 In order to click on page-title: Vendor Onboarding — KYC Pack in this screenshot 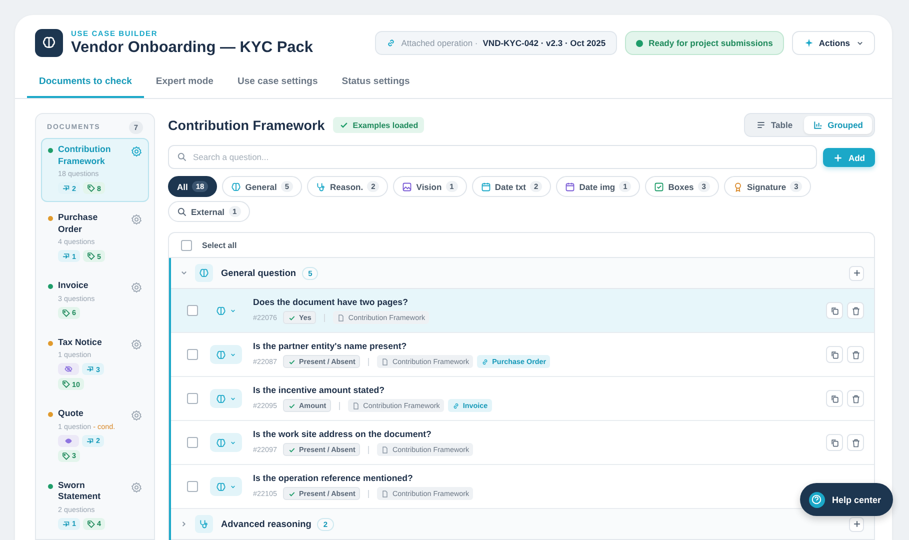, I will do `click(192, 48)`.